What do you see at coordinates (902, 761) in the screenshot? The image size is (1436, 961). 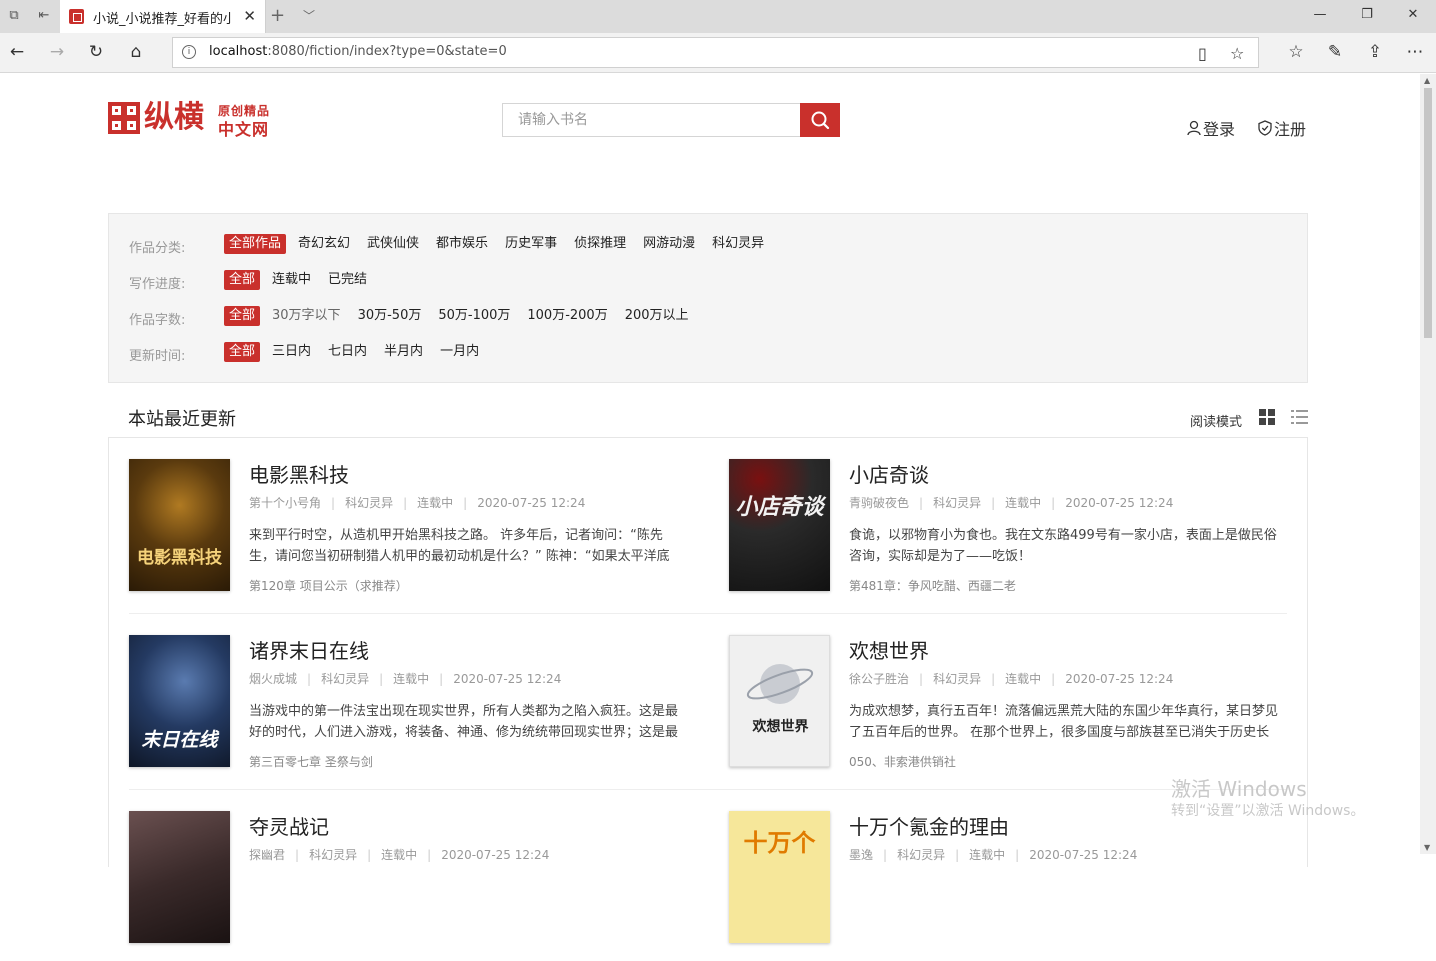 I see `book-latest-chapter: 050、非索港供销社` at bounding box center [902, 761].